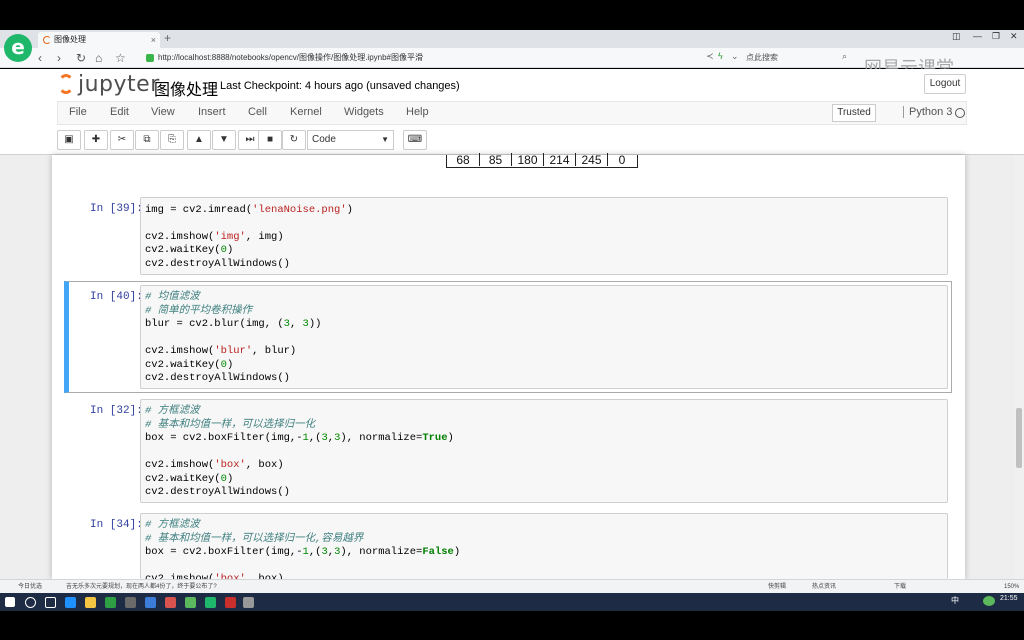 This screenshot has height=640, width=1024. Describe the element at coordinates (777, 587) in the screenshot. I see `status-item: 快剪辑` at that location.